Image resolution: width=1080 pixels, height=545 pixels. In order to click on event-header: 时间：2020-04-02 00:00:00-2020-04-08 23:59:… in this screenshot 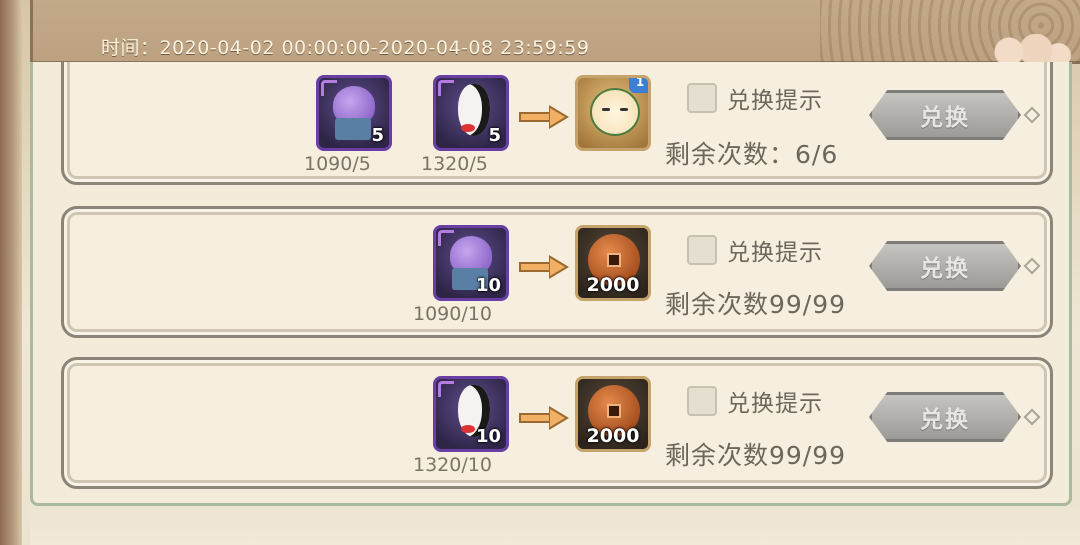, I will do `click(555, 32)`.